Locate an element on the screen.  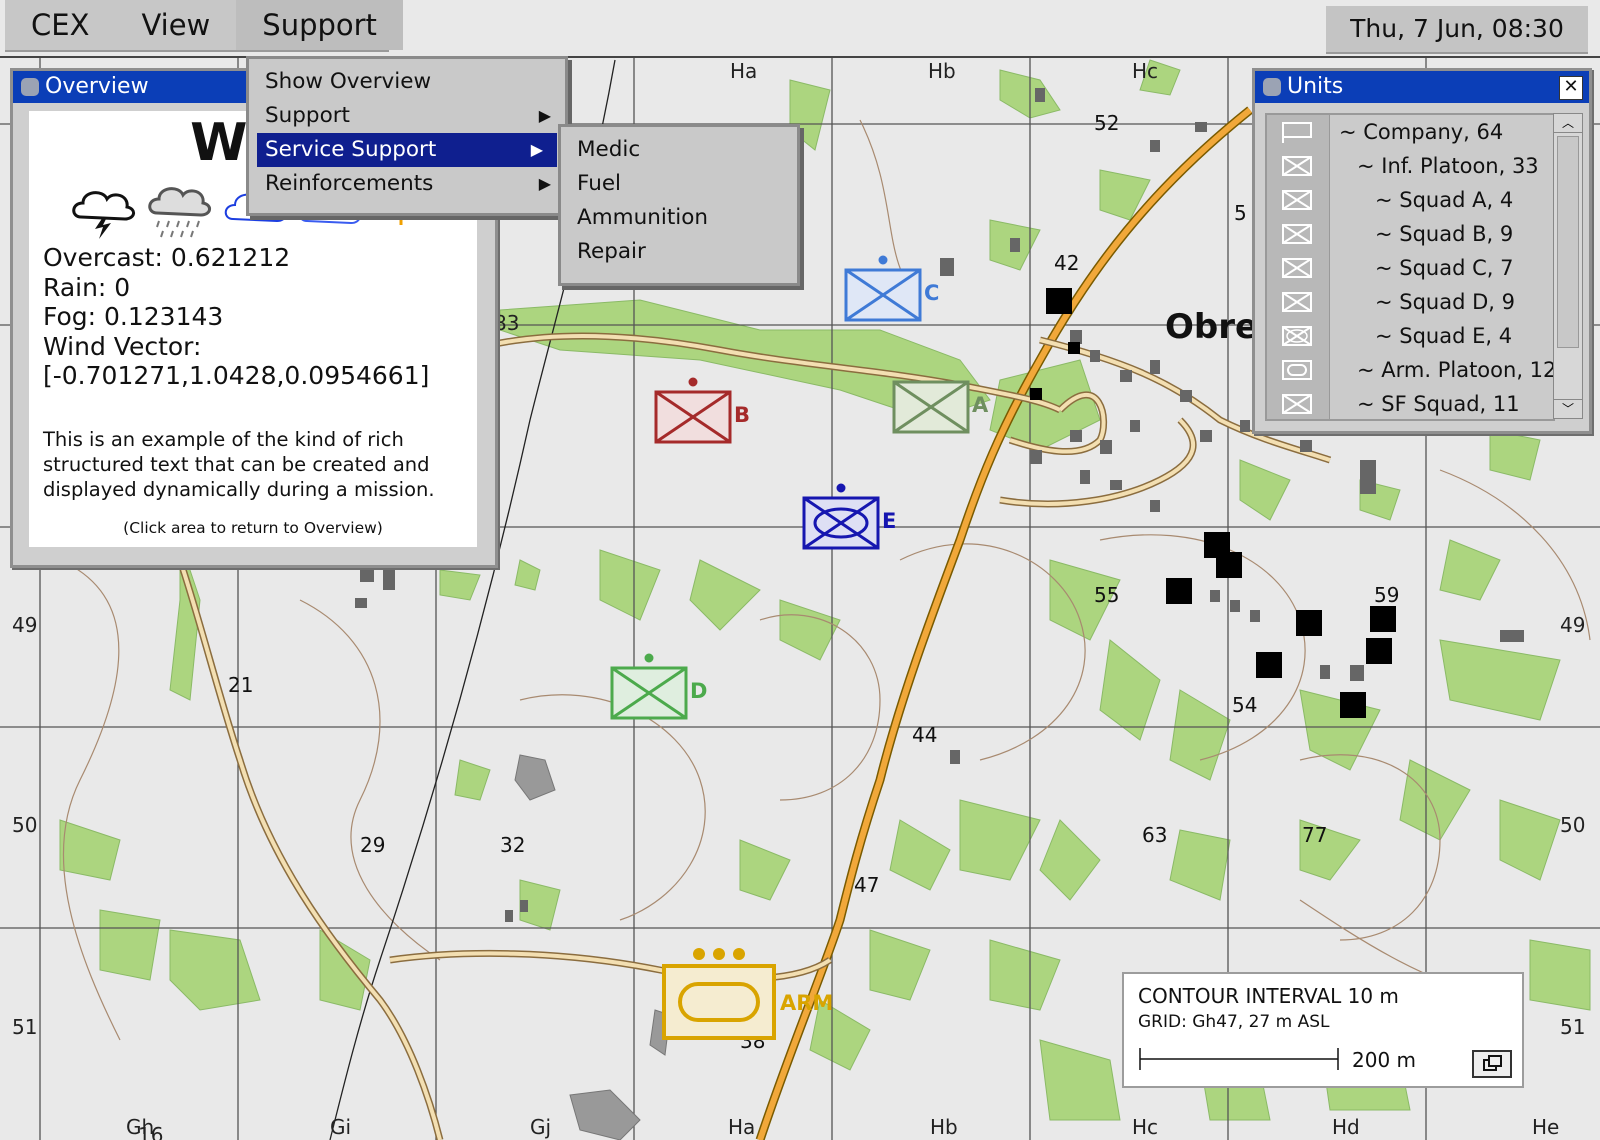
unit-label: ~ Company, 64 is located at coordinates (1421, 132).